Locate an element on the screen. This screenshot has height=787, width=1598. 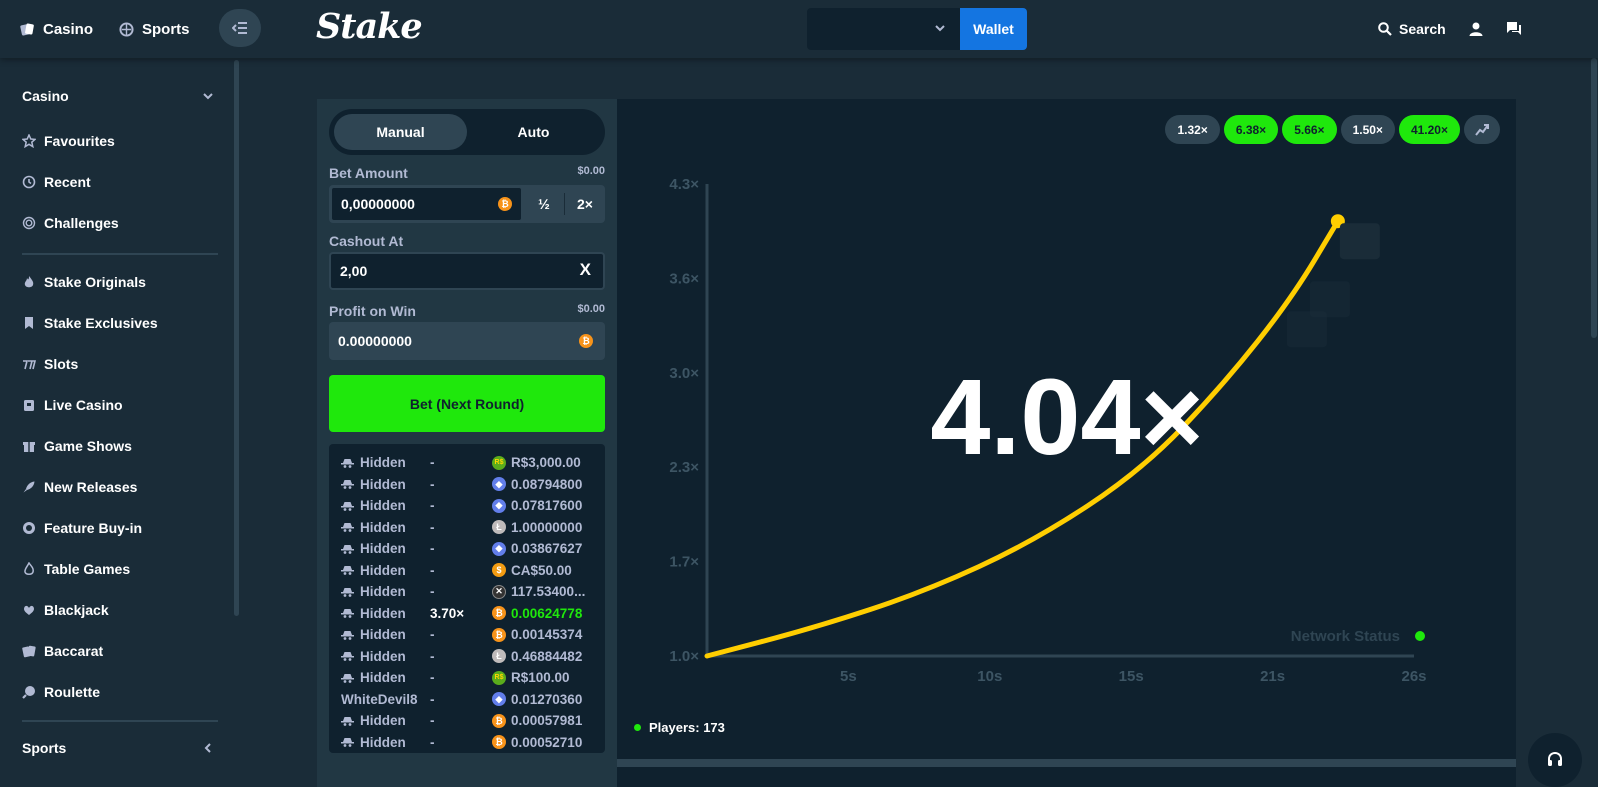
sidebar-item-label: Slots is located at coordinates (61, 364).